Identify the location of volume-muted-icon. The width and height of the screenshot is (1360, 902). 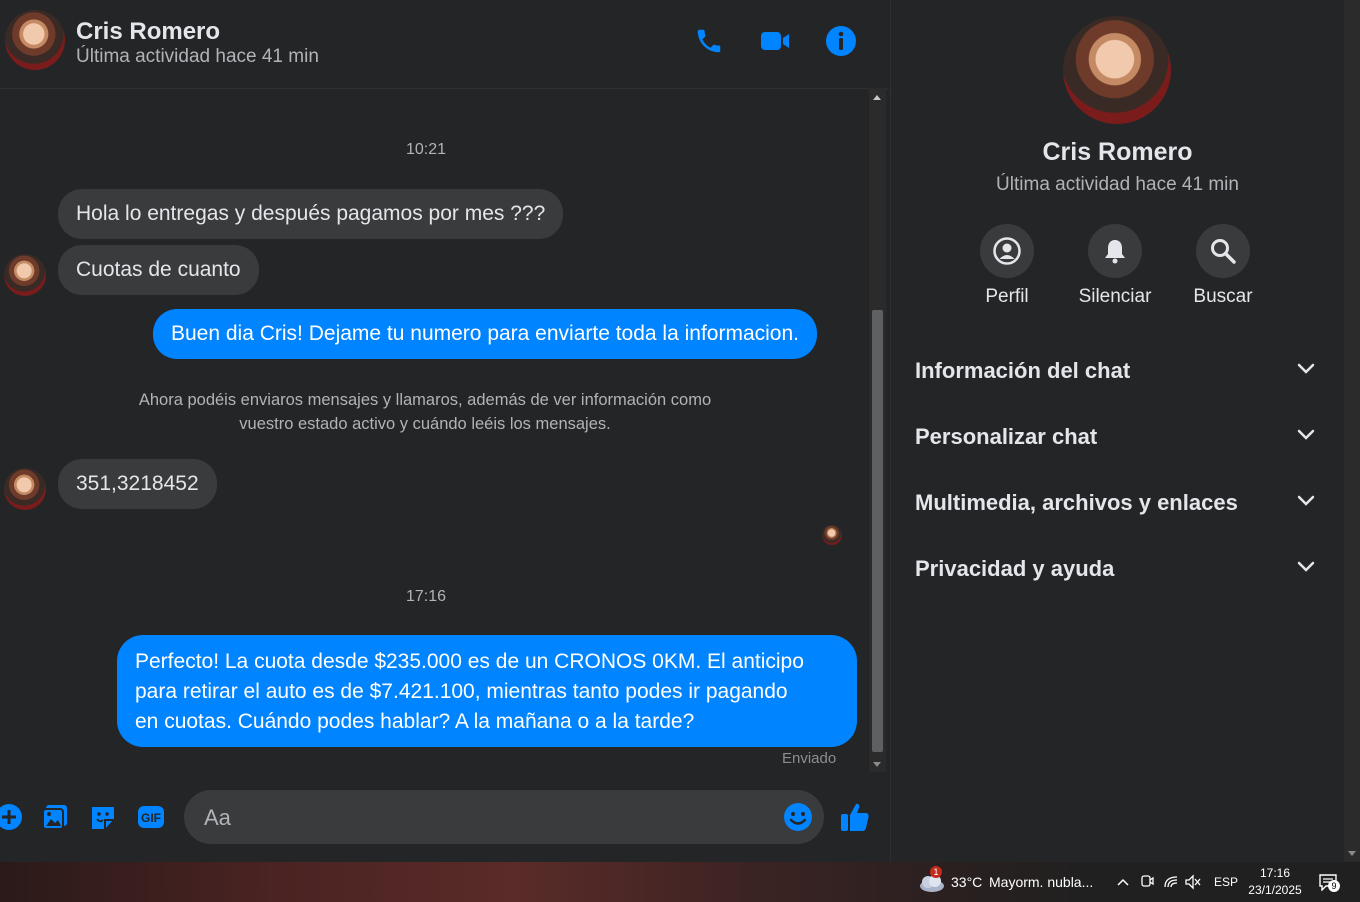
(1193, 882).